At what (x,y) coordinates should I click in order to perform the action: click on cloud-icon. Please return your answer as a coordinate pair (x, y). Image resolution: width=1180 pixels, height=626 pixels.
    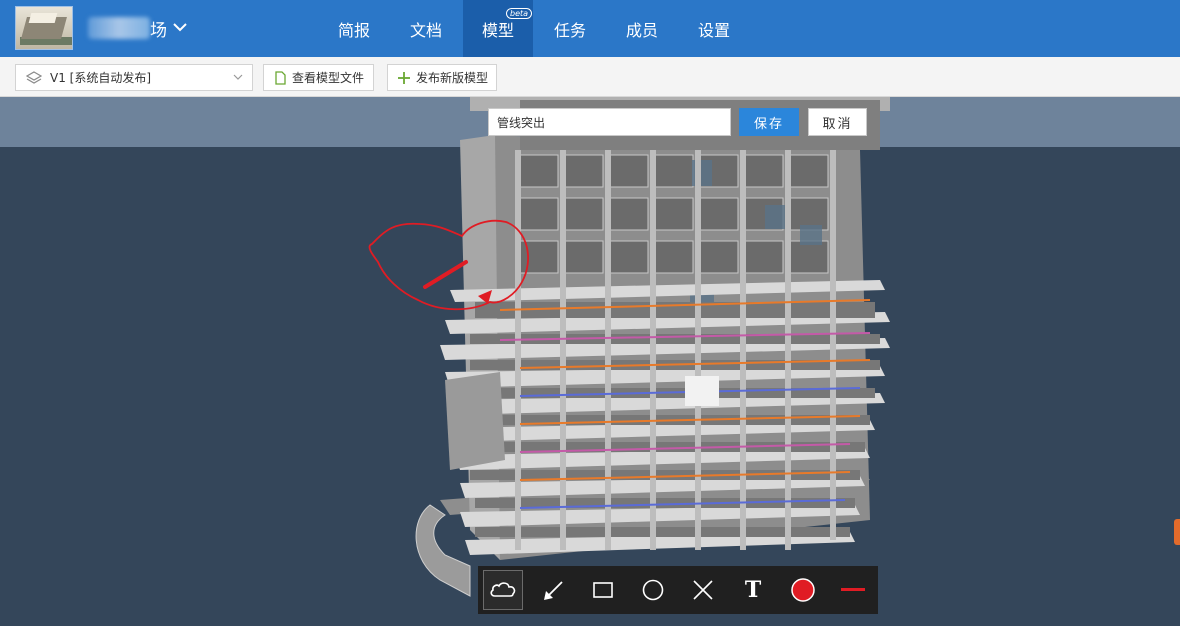
    Looking at the image, I should click on (503, 589).